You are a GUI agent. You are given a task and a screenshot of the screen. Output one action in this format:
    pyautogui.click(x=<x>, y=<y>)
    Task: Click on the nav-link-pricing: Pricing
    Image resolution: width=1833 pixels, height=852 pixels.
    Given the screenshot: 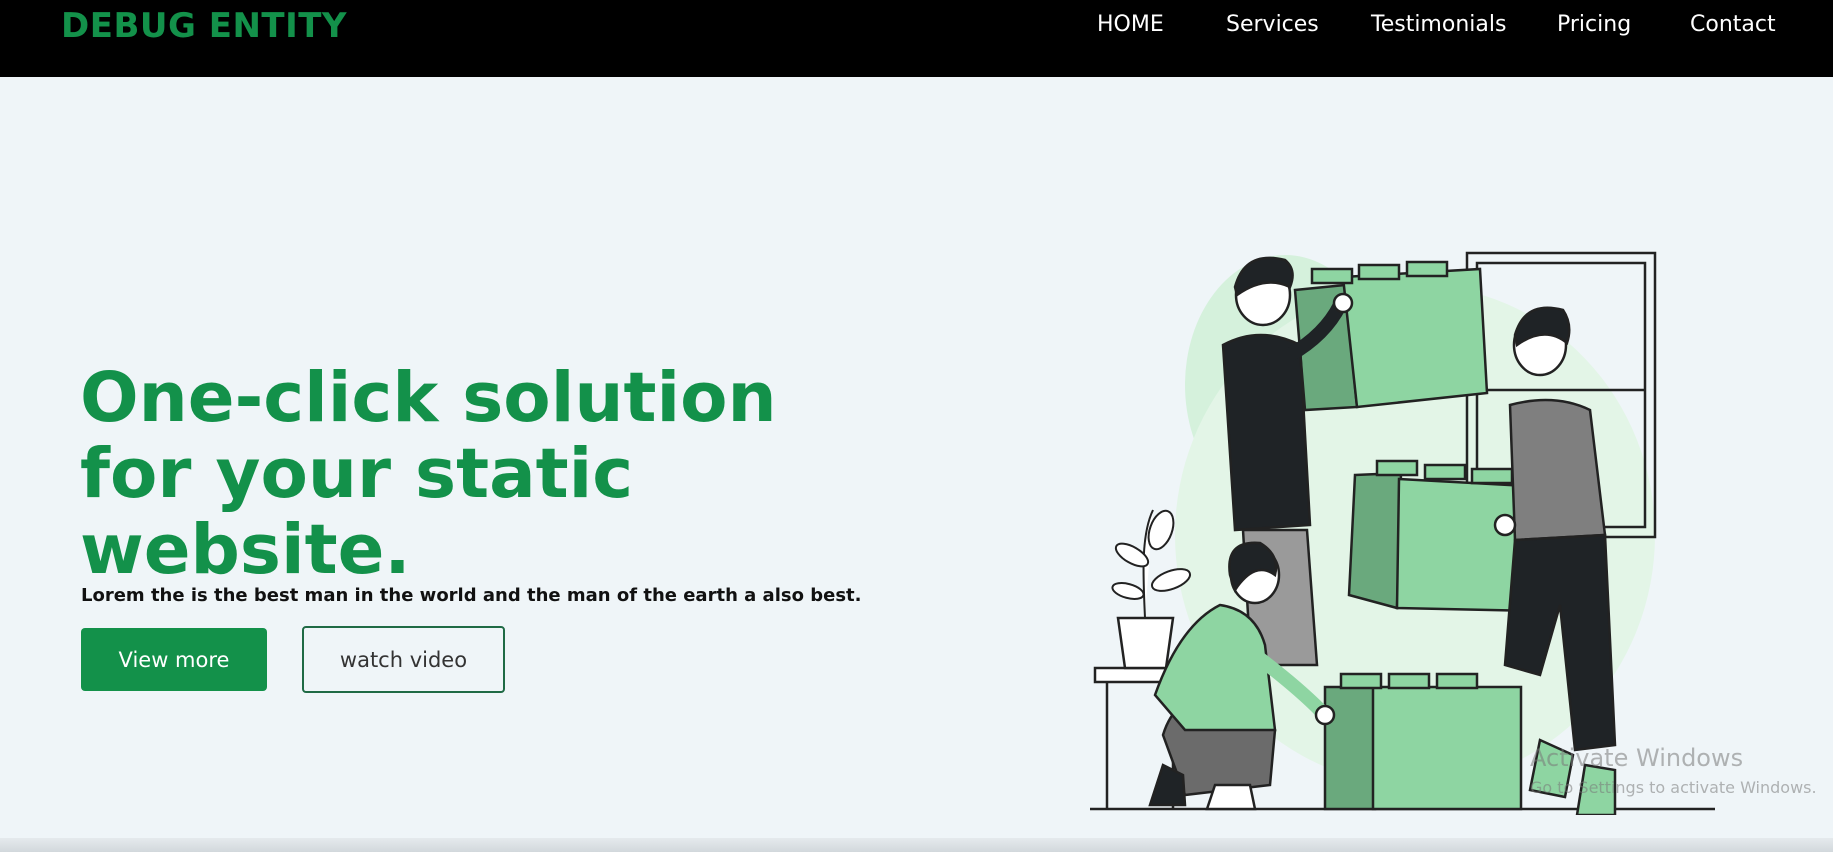 What is the action you would take?
    pyautogui.click(x=1594, y=24)
    